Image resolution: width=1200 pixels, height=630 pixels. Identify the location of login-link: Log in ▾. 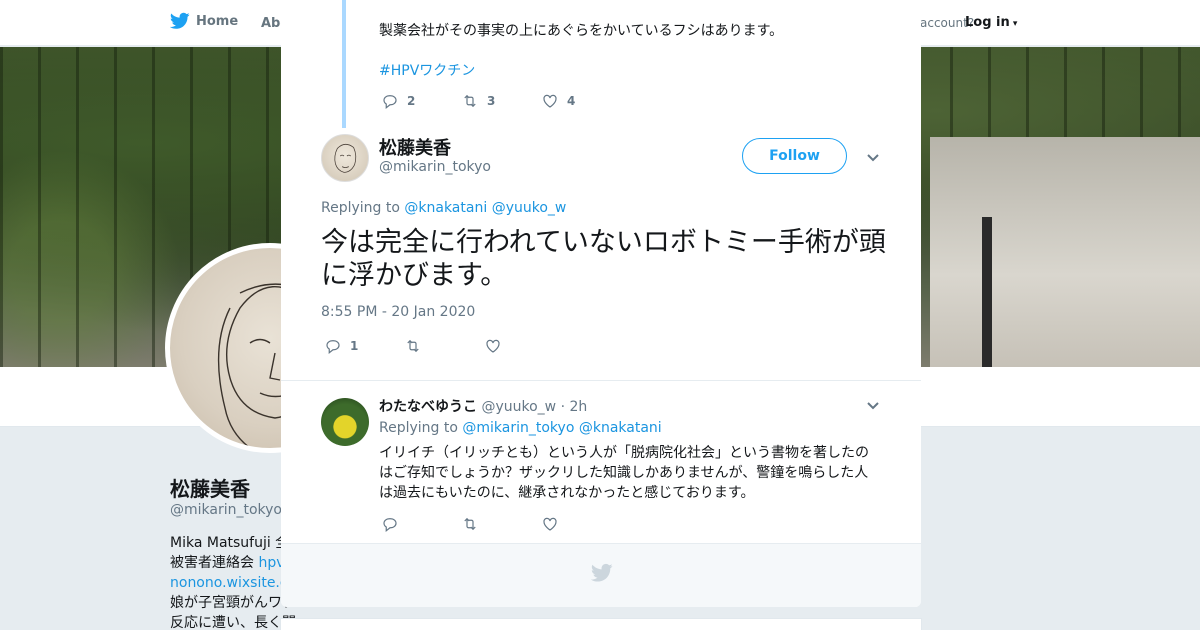
(991, 22).